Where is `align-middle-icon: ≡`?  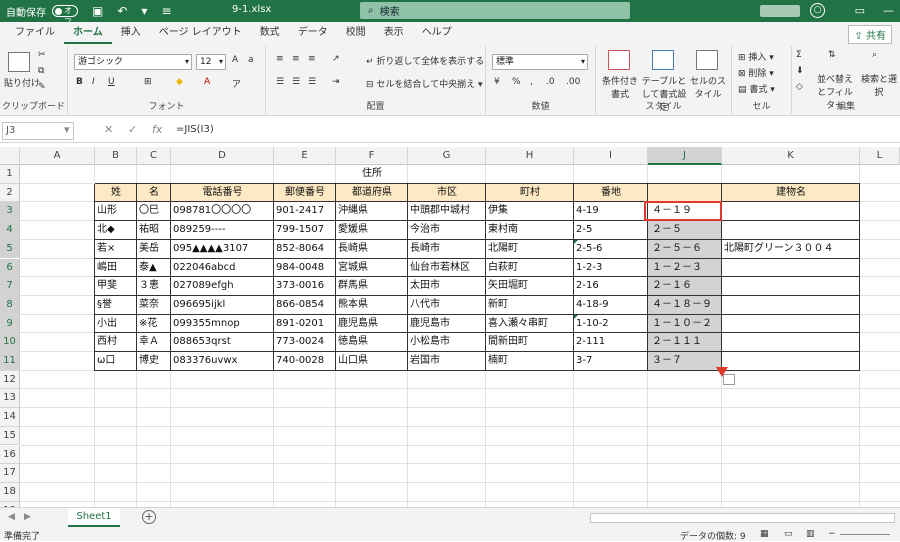 align-middle-icon: ≡ is located at coordinates (296, 59).